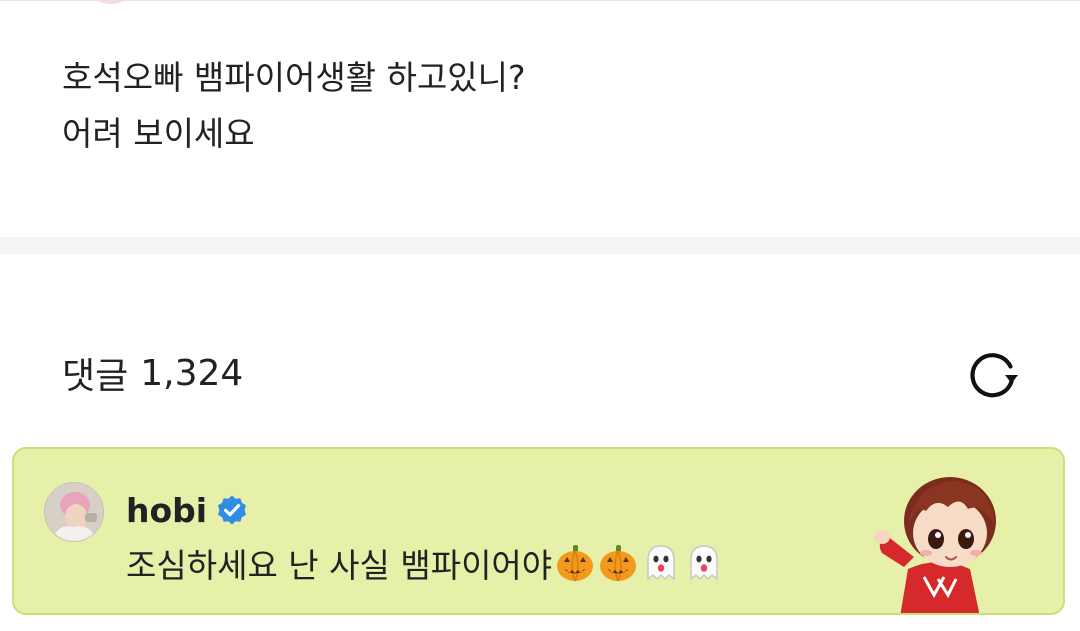 Image resolution: width=1080 pixels, height=631 pixels. I want to click on avatar, so click(74, 512).